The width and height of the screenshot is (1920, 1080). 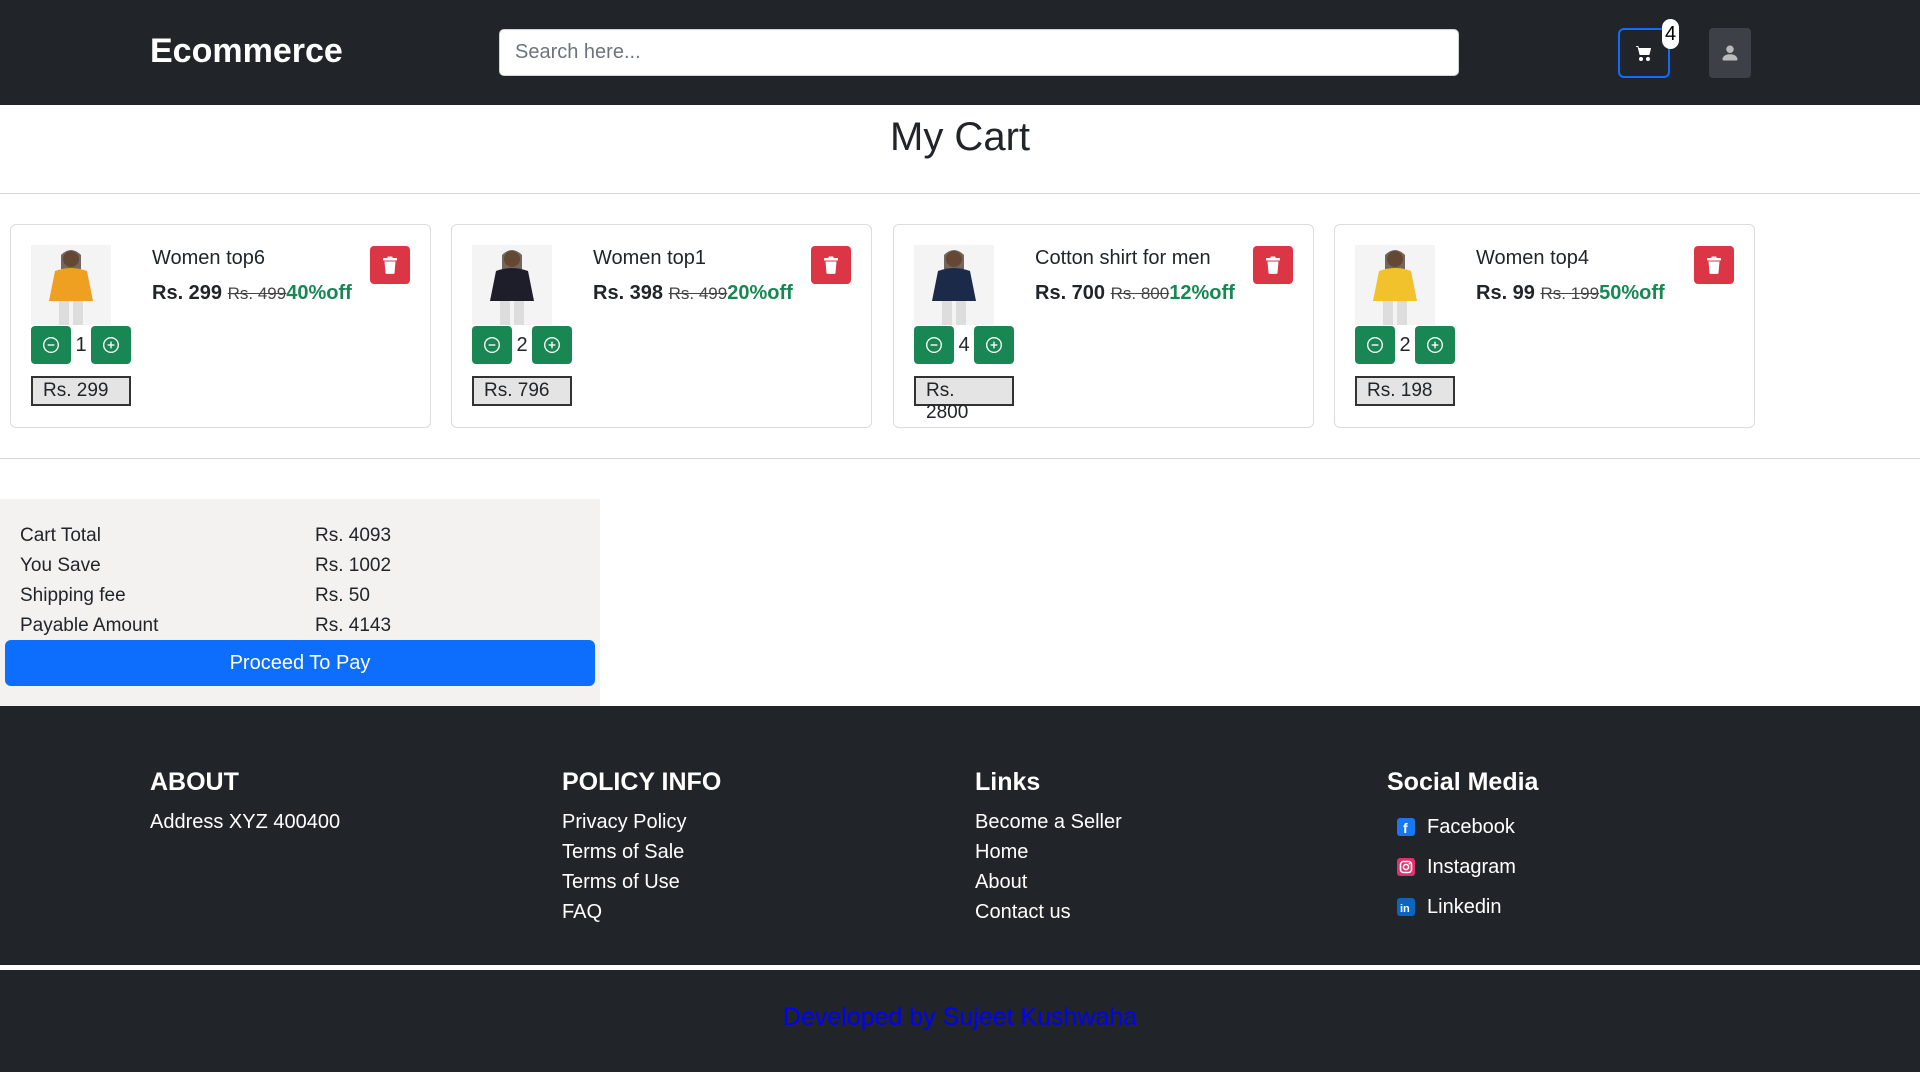 I want to click on cart-count-badge: 4, so click(x=1670, y=34).